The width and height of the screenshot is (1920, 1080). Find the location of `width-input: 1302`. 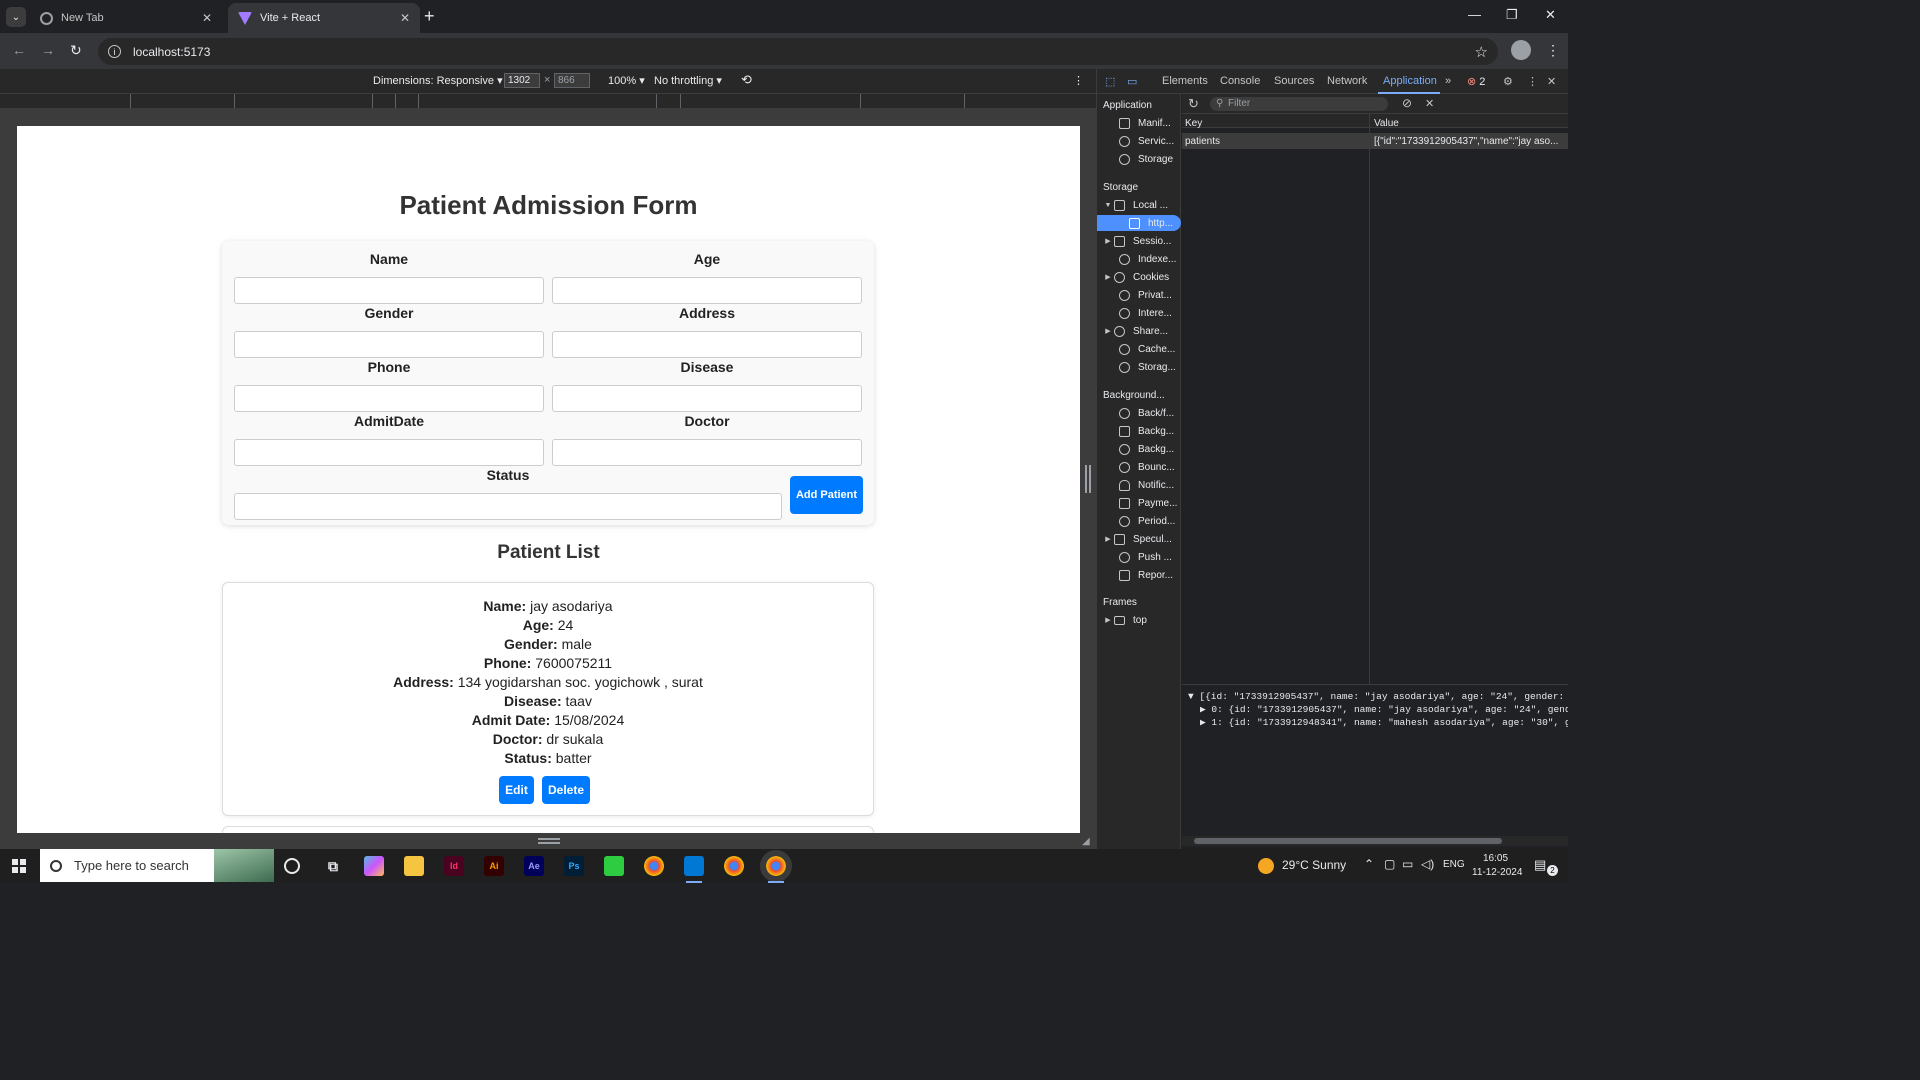

width-input: 1302 is located at coordinates (522, 80).